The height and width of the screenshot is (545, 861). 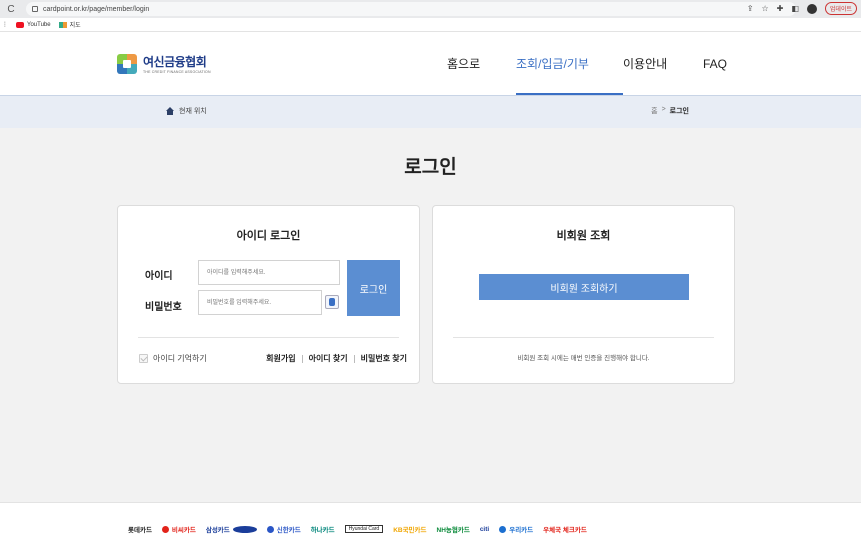 I want to click on site-logo: 여신금융협회 THE CREDIT FINANCE ASSOCIATION, so click(x=164, y=63).